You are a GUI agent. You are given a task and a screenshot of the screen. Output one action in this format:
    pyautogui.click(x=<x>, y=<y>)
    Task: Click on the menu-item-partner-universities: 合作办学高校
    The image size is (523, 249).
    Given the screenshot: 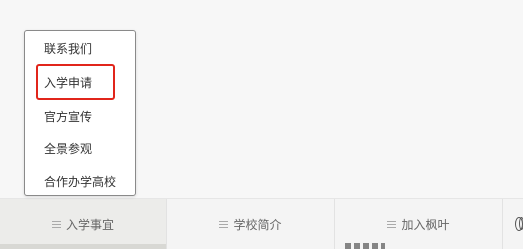 What is the action you would take?
    pyautogui.click(x=80, y=182)
    